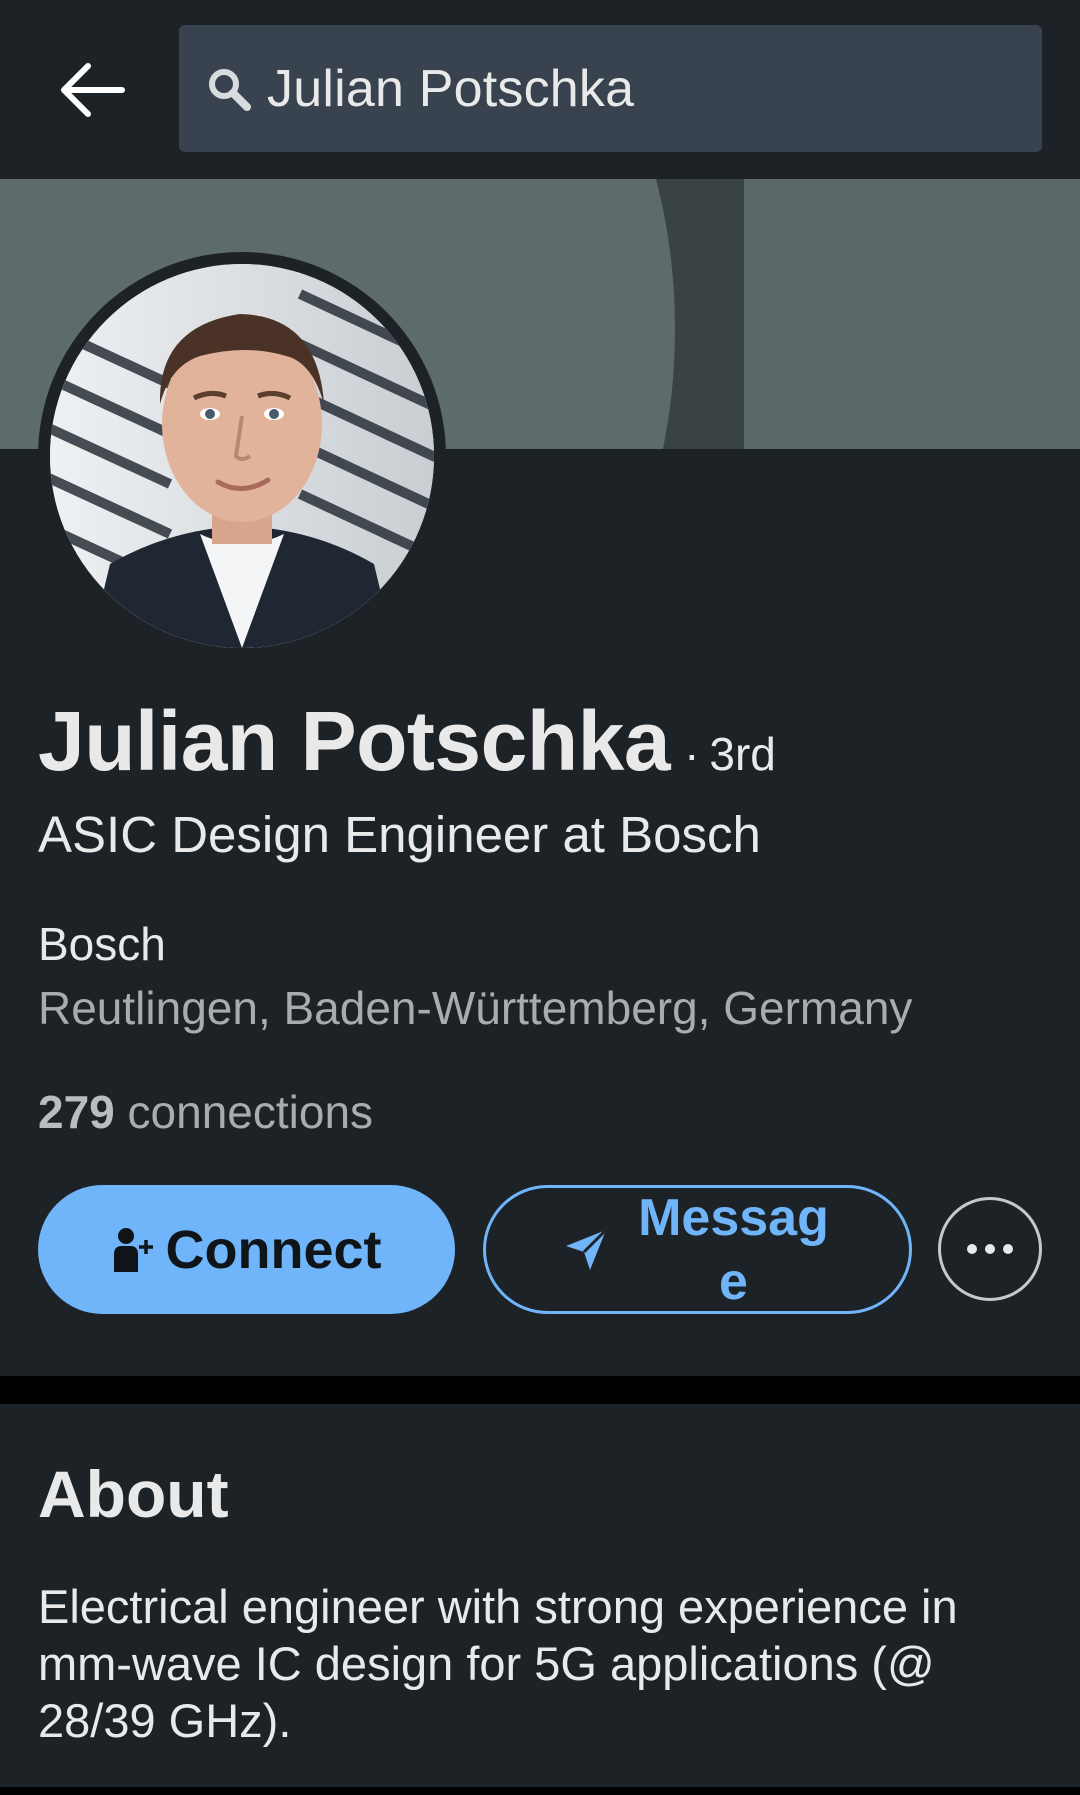 The height and width of the screenshot is (1795, 1080). I want to click on avatar, so click(242, 456).